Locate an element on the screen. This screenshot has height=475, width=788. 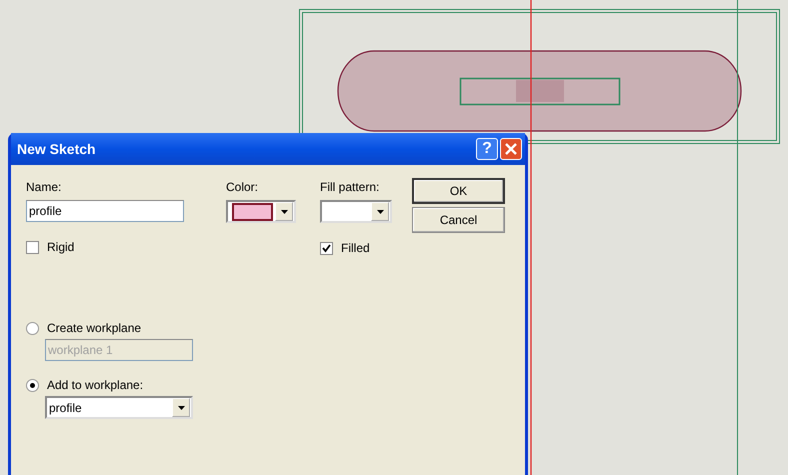
name-field: profile is located at coordinates (105, 211).